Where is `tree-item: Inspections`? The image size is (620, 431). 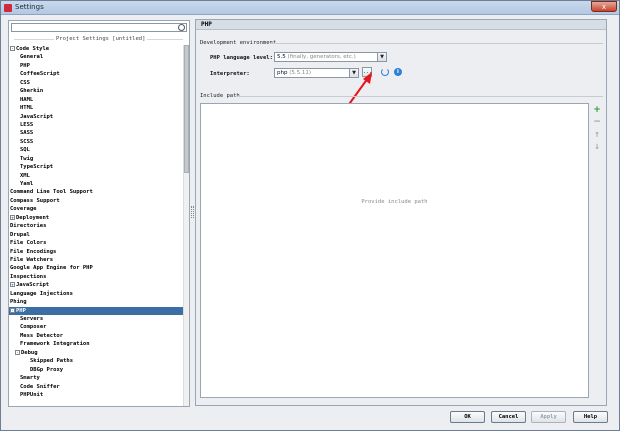
tree-item: Inspections is located at coordinates (96, 277).